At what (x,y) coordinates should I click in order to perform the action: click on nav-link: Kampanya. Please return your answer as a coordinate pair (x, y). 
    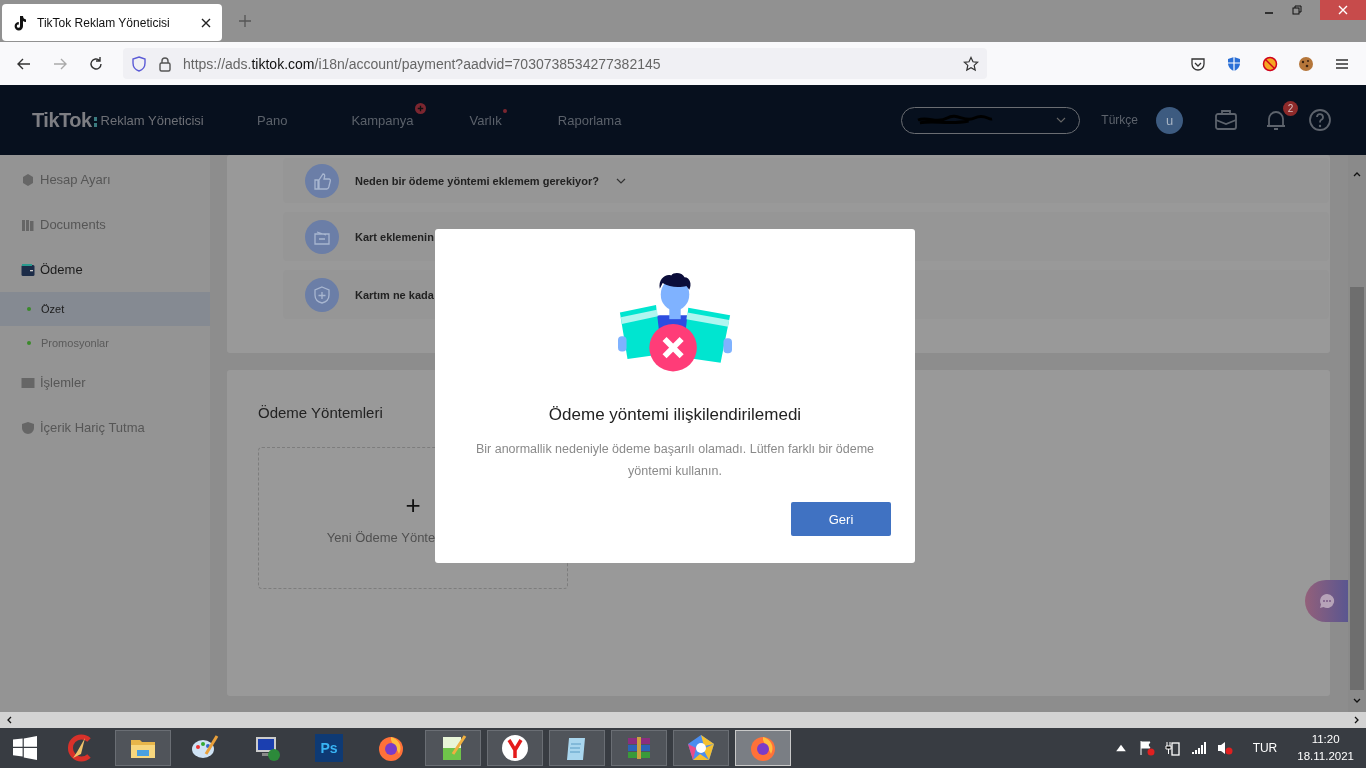
    Looking at the image, I should click on (382, 120).